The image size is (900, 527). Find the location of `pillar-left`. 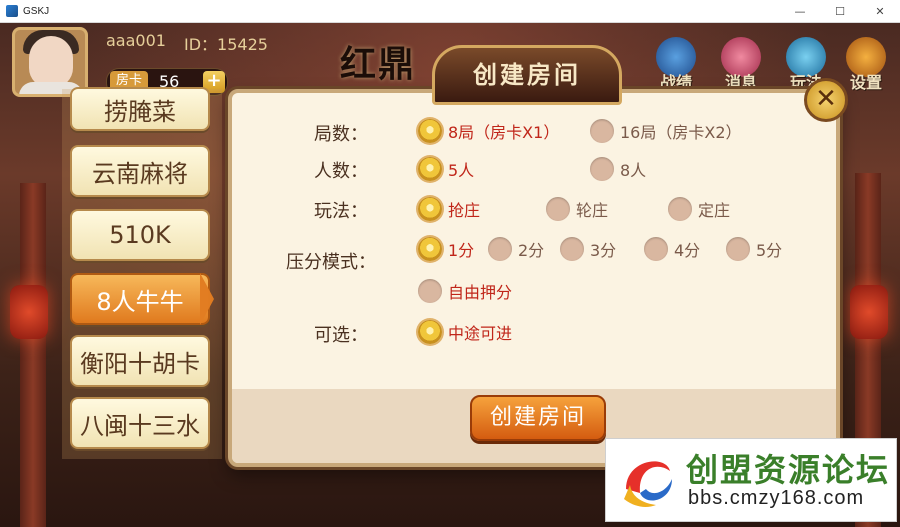

pillar-left is located at coordinates (33, 355).